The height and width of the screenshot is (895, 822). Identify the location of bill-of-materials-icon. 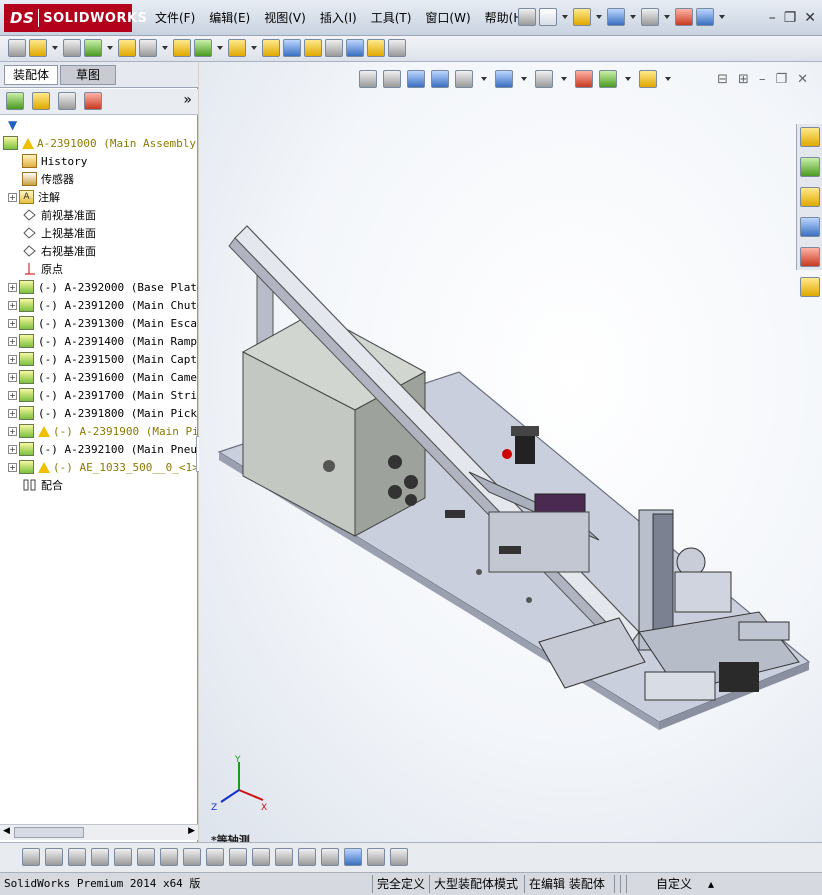
(292, 48).